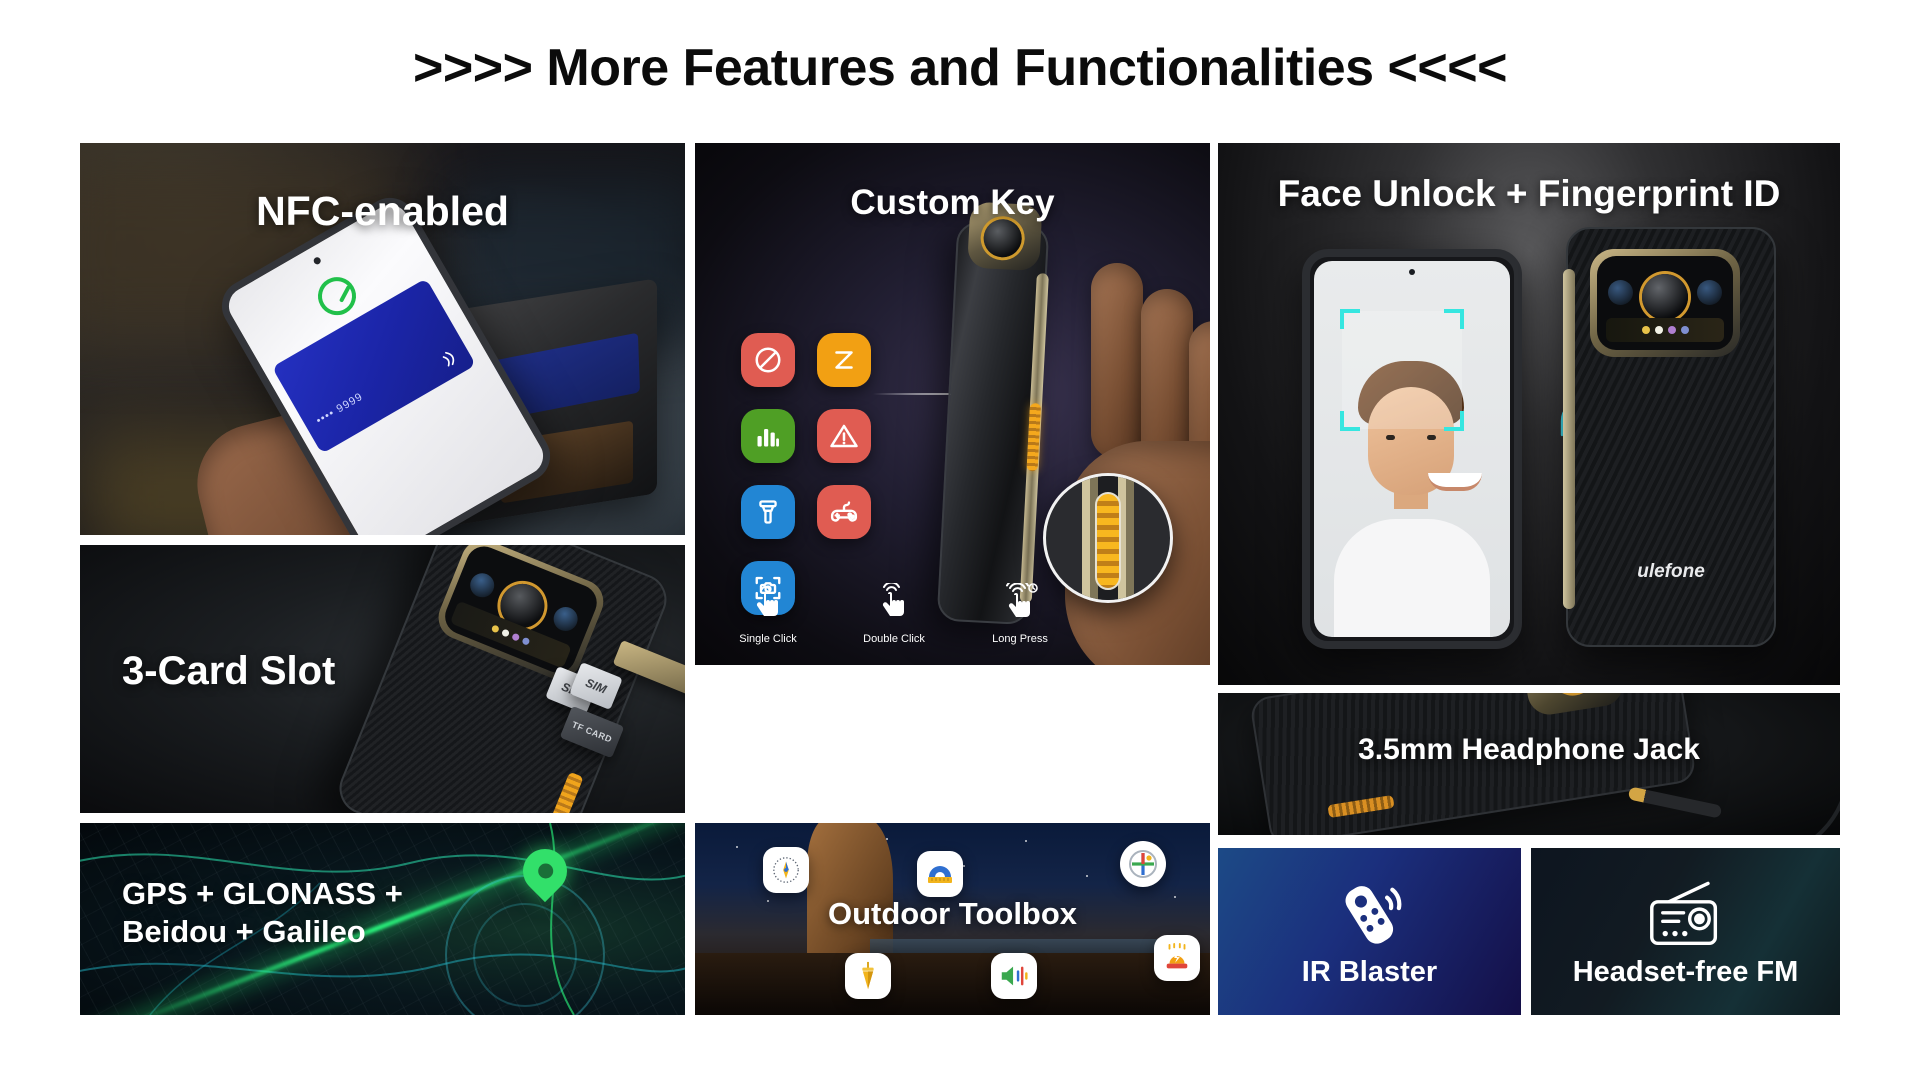  What do you see at coordinates (1177, 958) in the screenshot?
I see `alarm-siren-icon` at bounding box center [1177, 958].